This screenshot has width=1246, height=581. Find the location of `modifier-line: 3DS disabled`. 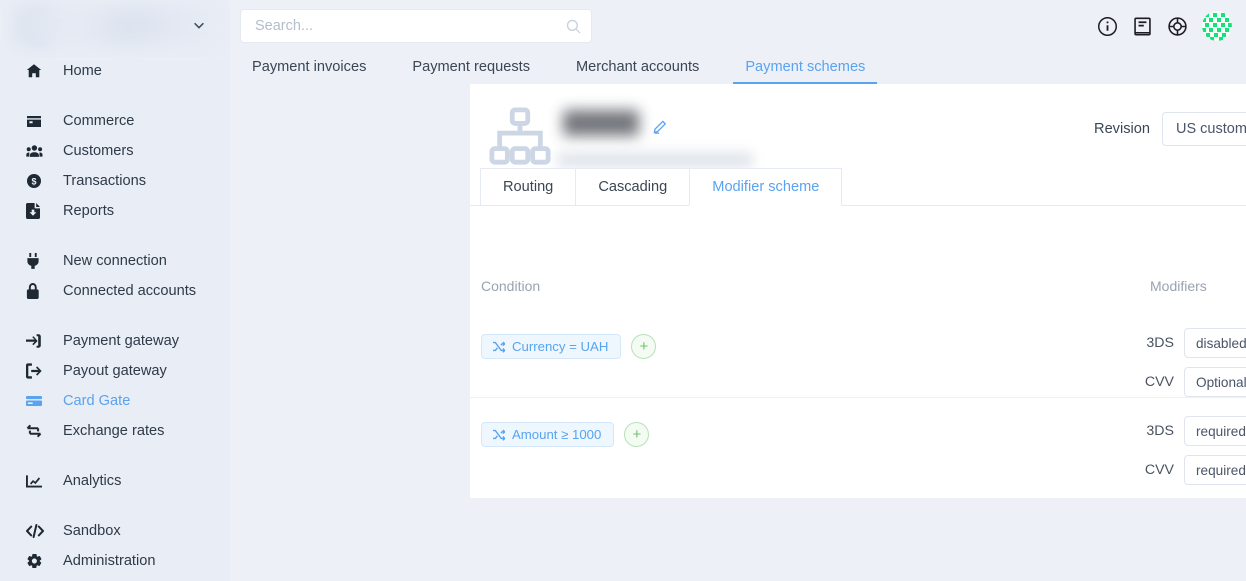

modifier-line: 3DS disabled is located at coordinates (1193, 343).